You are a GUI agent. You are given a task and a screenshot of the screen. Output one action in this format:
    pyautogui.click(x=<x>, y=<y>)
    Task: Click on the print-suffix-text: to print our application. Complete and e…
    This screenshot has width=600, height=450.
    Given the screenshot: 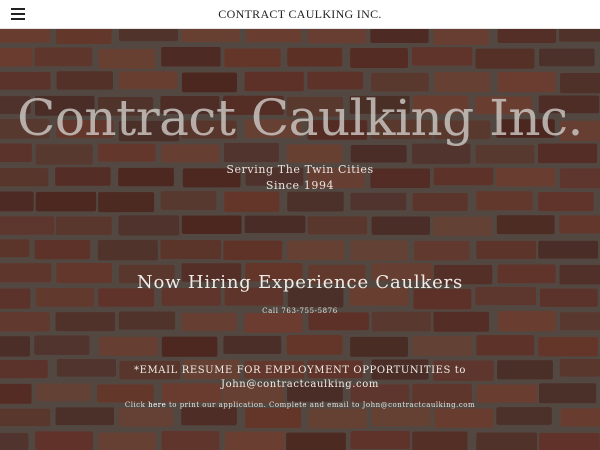 What is the action you would take?
    pyautogui.click(x=321, y=405)
    